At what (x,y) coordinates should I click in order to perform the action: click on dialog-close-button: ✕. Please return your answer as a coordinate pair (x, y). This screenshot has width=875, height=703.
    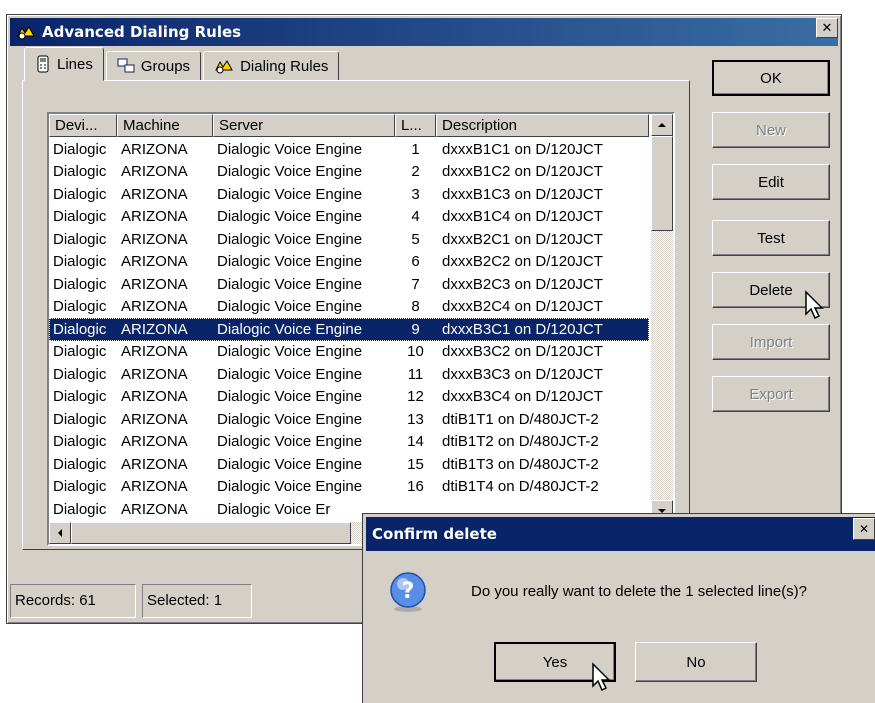
    Looking at the image, I should click on (864, 529).